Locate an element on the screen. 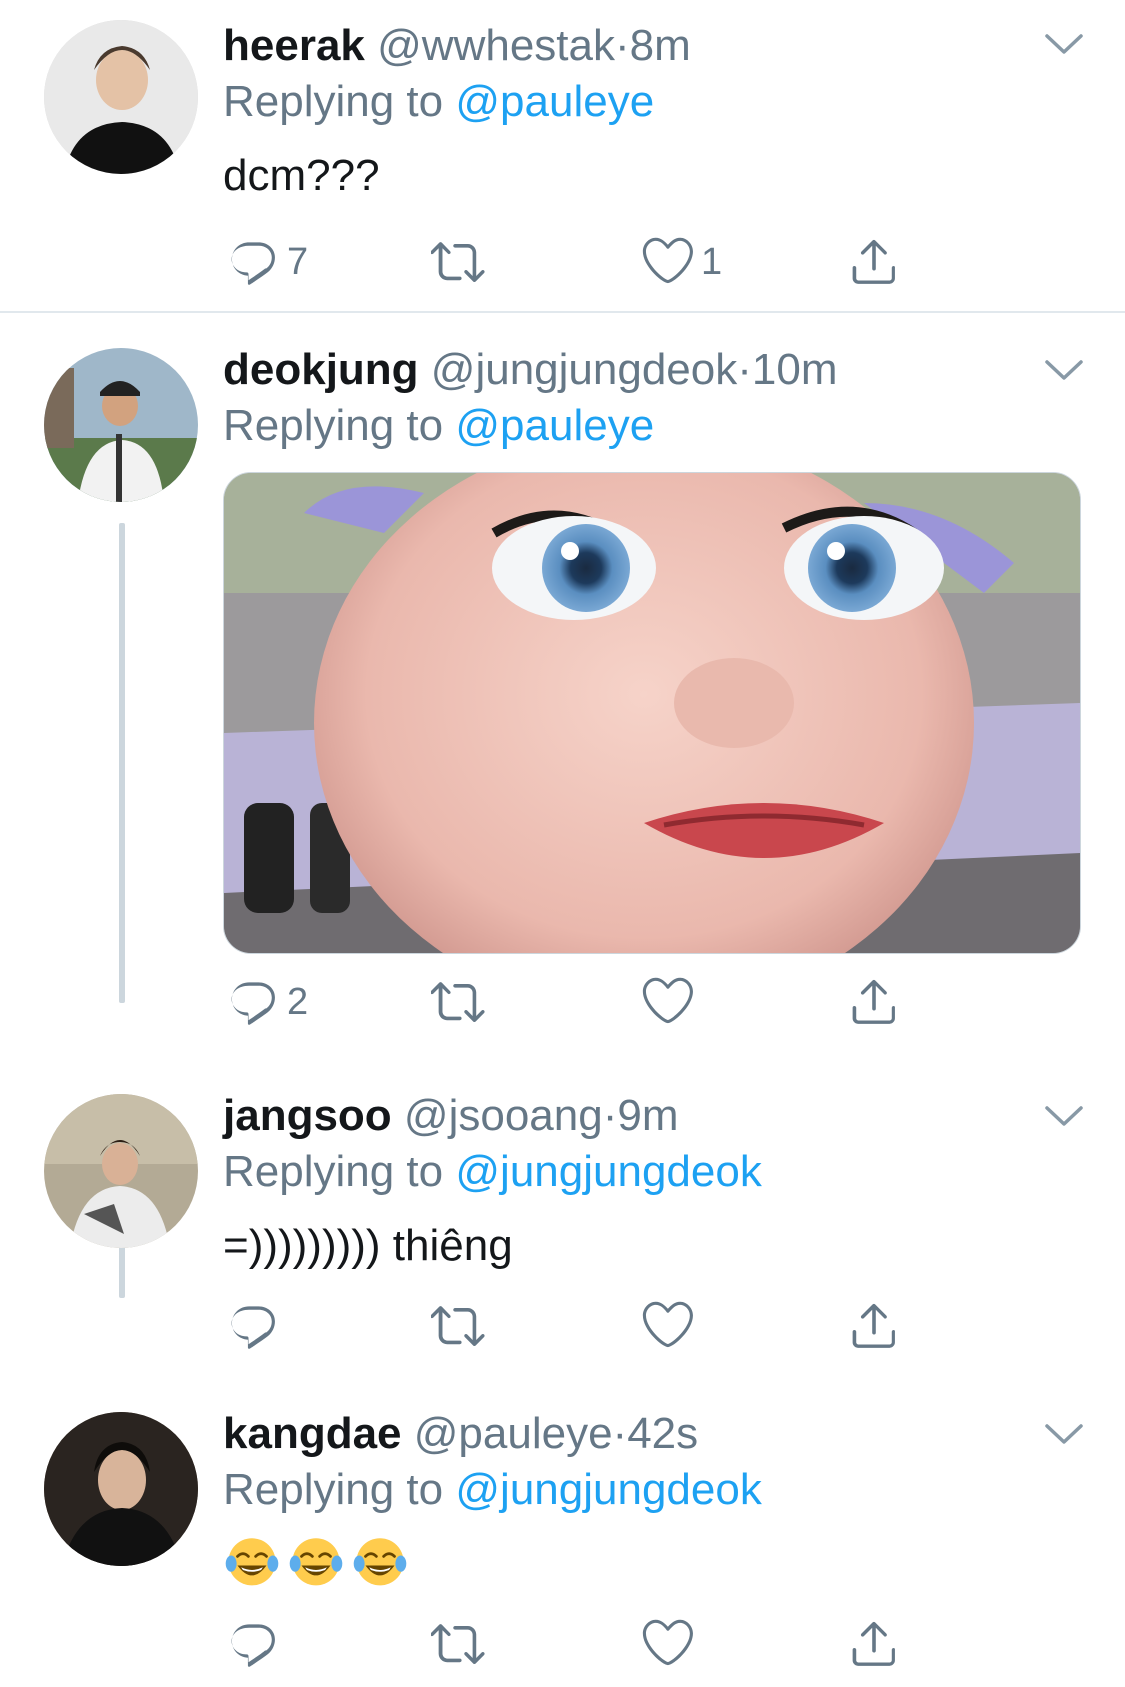  action-bar: 7 1 is located at coordinates (573, 262).